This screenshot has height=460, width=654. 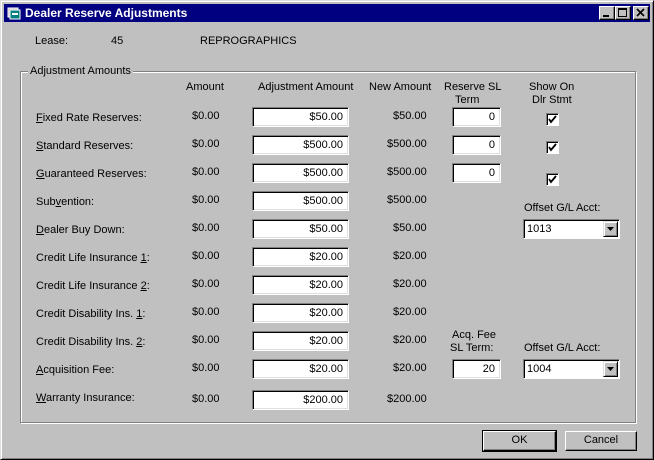 What do you see at coordinates (327, 13) in the screenshot?
I see `title-bar: Dealer Reserve Adjustments` at bounding box center [327, 13].